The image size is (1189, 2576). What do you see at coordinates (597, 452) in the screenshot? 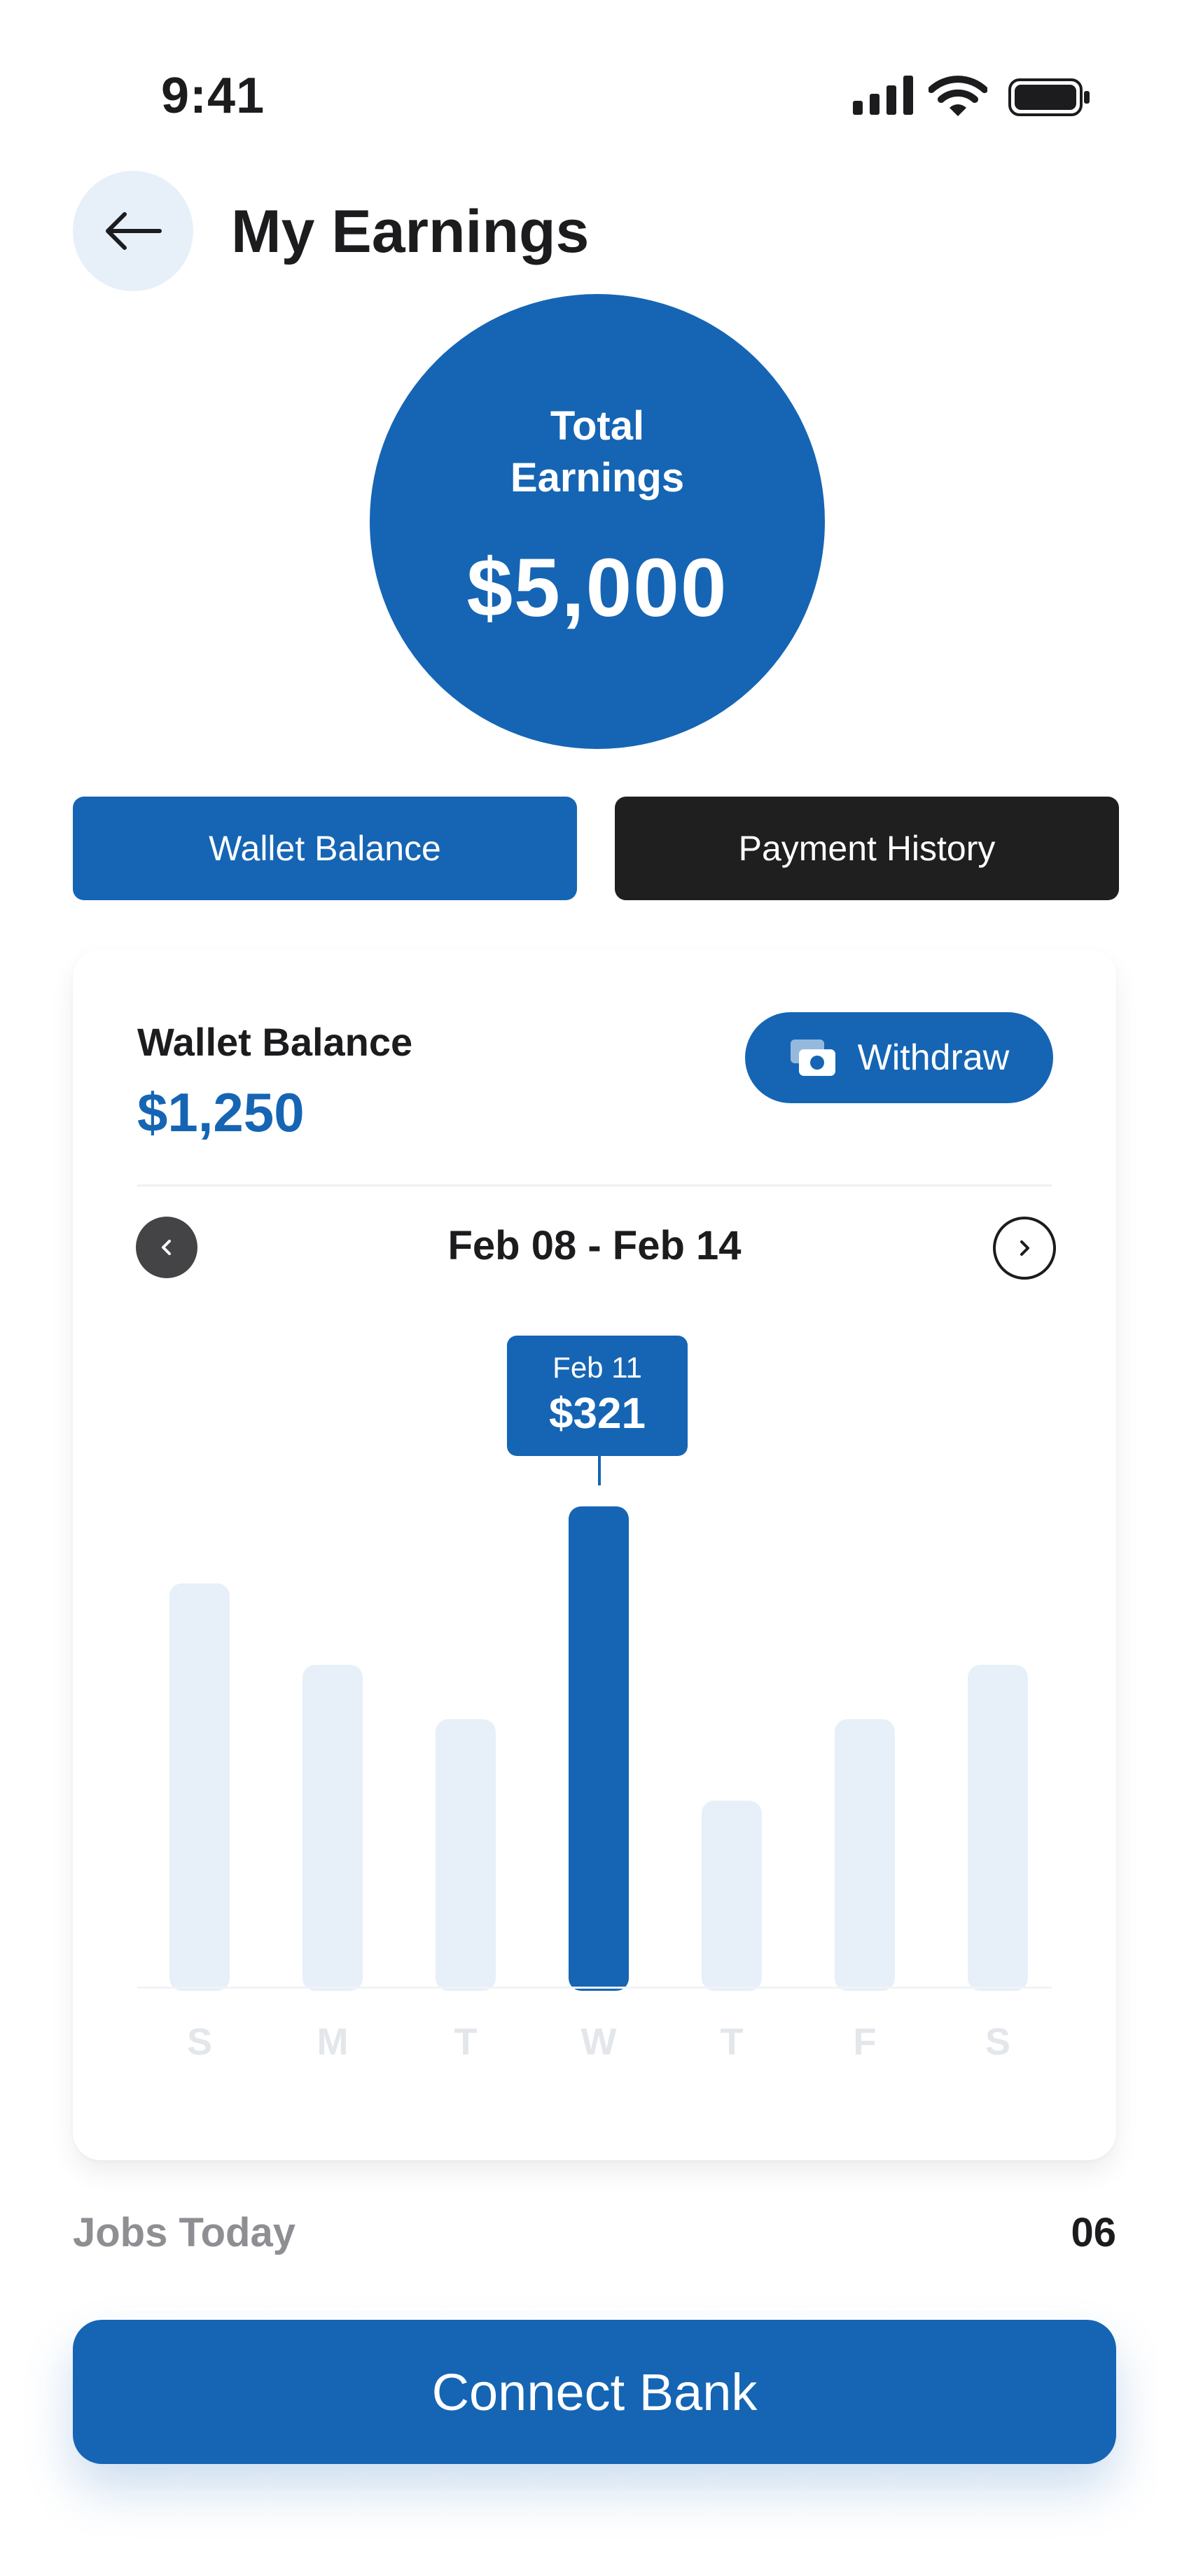
I see `total-earnings-label: Total Earnings` at bounding box center [597, 452].